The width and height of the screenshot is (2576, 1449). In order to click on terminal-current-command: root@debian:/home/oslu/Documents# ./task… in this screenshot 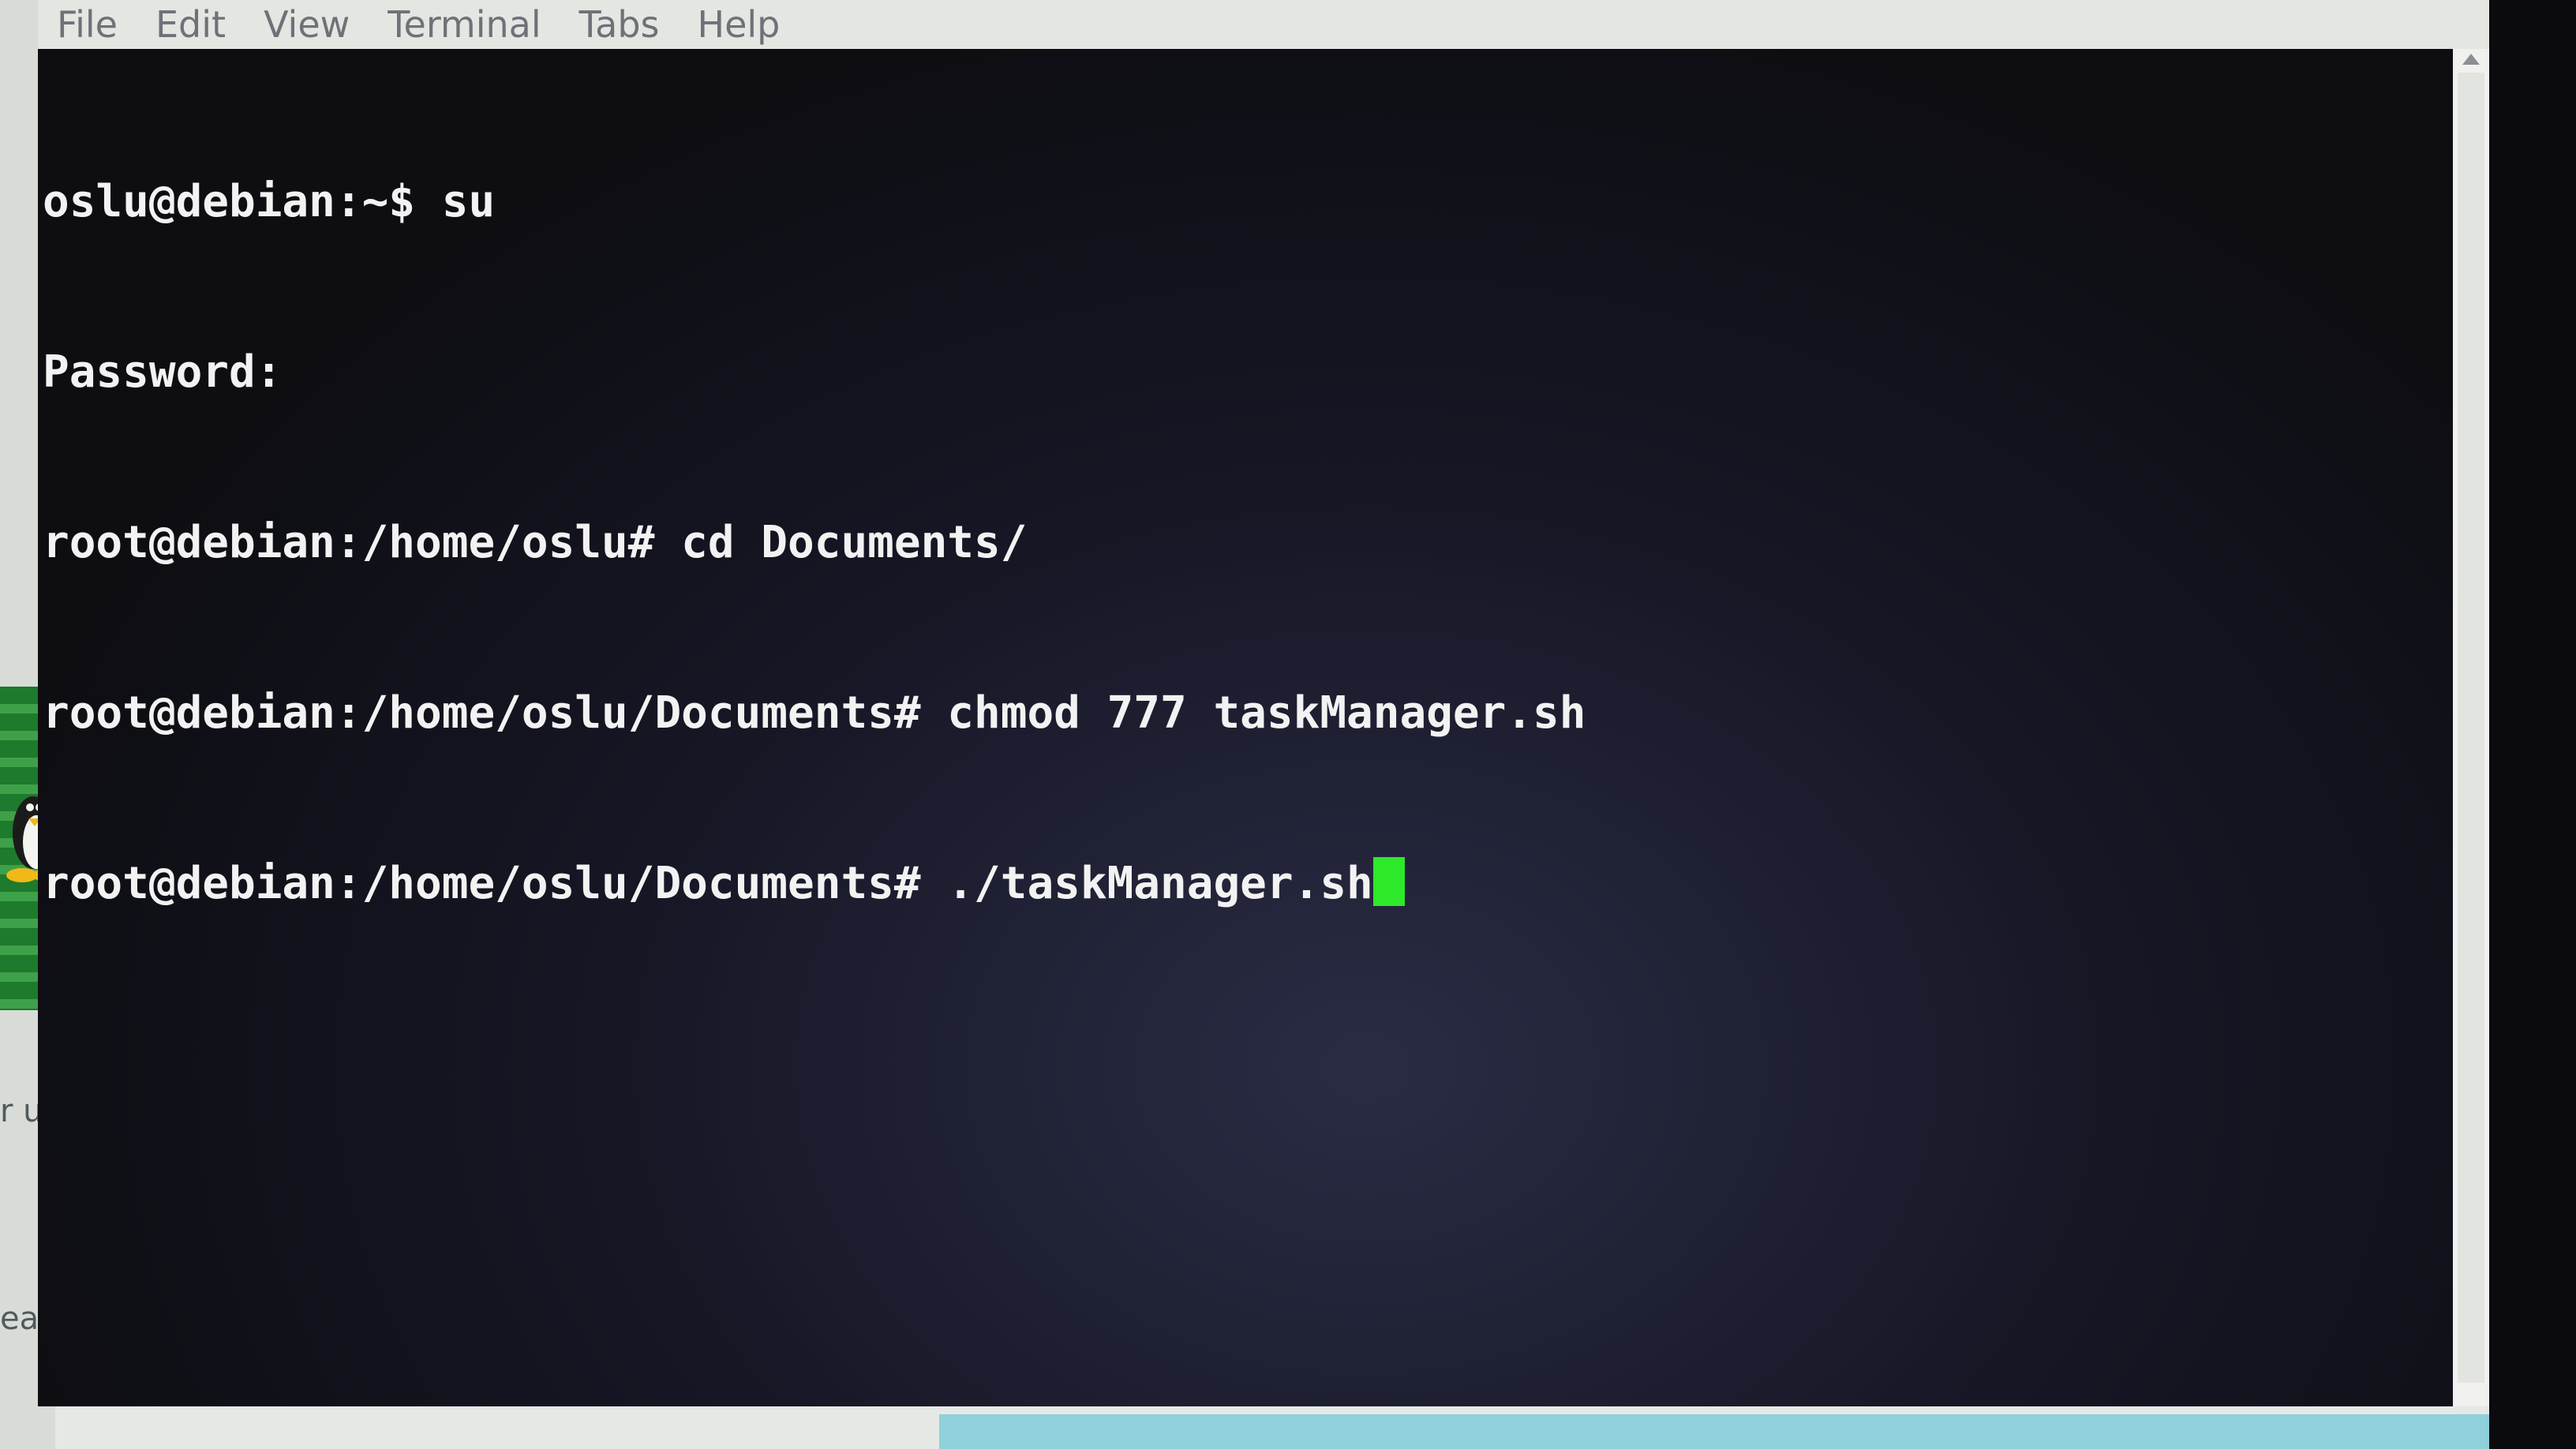, I will do `click(708, 883)`.